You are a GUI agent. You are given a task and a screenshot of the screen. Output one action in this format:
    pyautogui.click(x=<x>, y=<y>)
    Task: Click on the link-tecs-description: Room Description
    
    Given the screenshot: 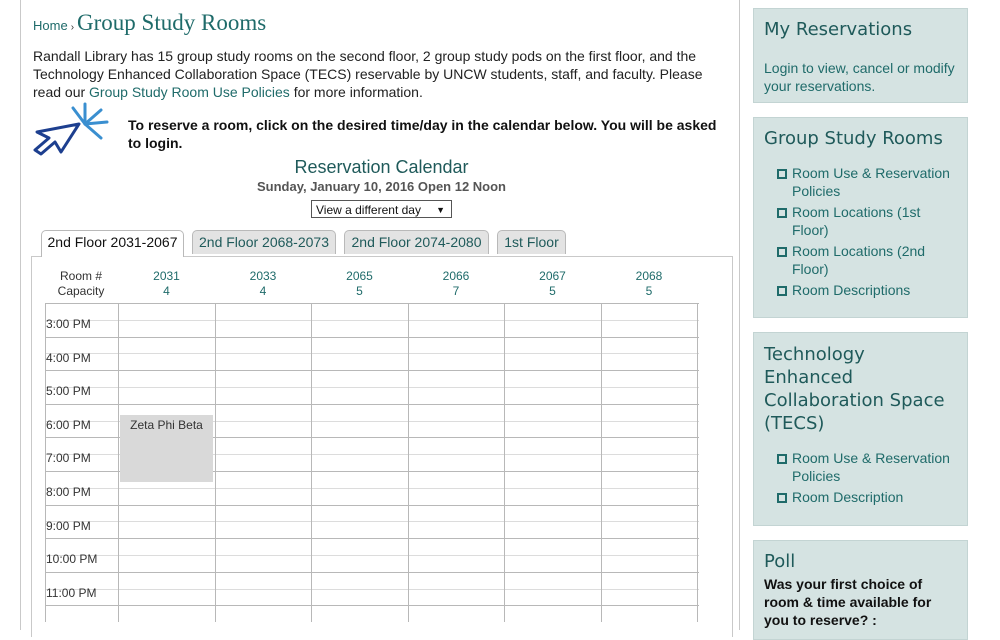 What is the action you would take?
    pyautogui.click(x=864, y=497)
    